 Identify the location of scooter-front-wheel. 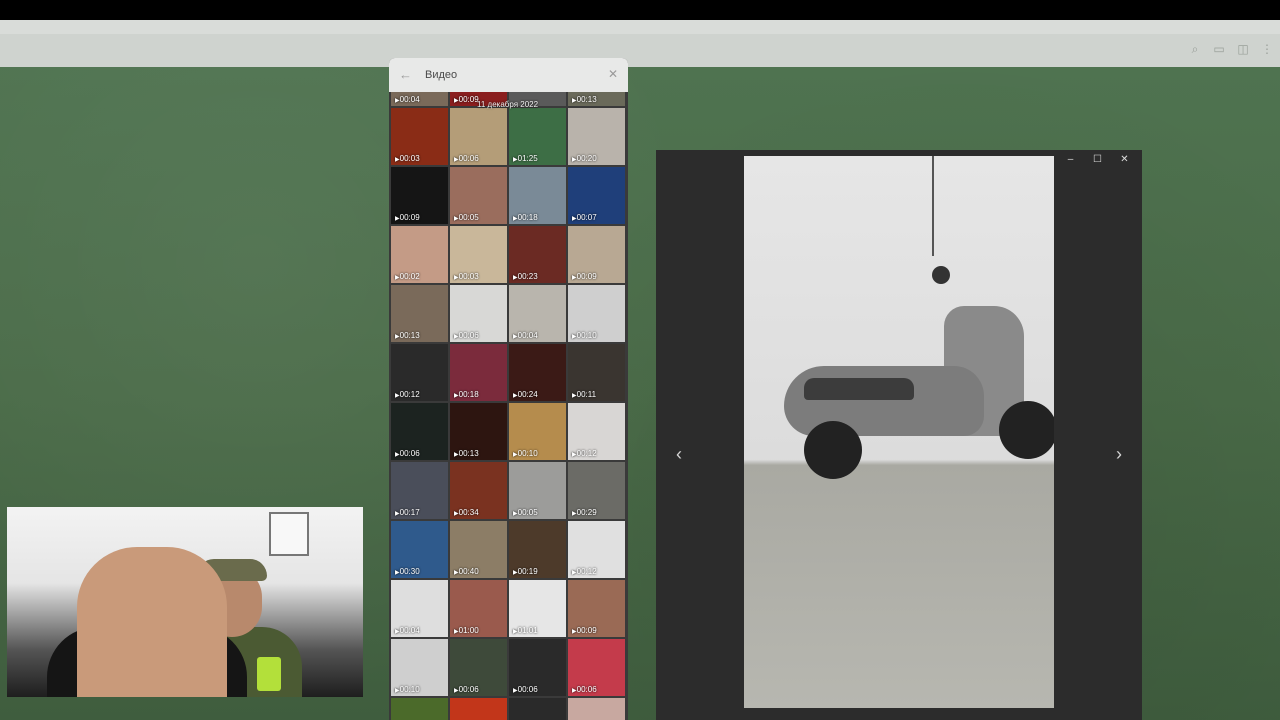
(1026, 430).